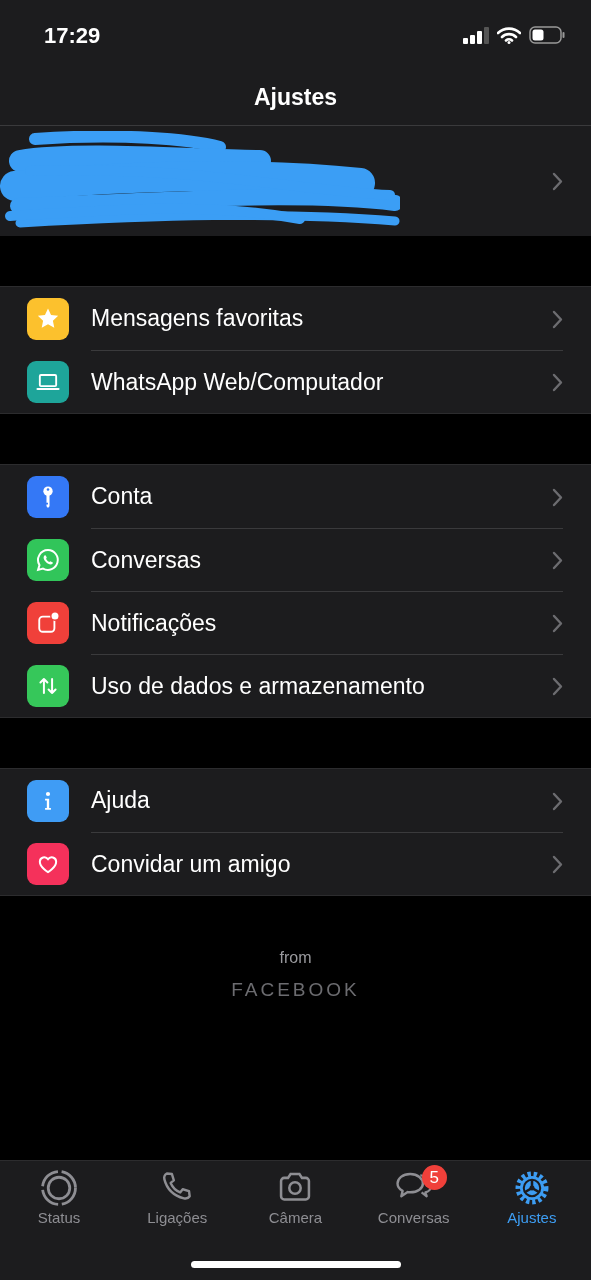 The width and height of the screenshot is (591, 1280). I want to click on row-label: WhatsApp Web/Computador, so click(237, 382).